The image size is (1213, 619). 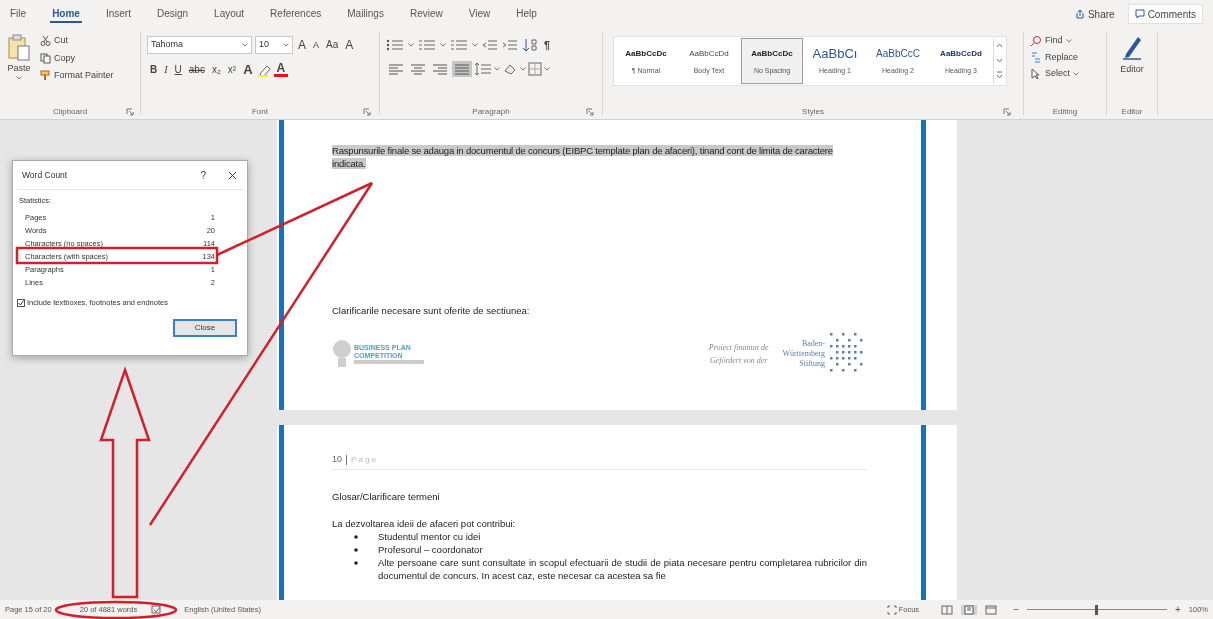 I want to click on multilevel-list-icon, so click(x=459, y=45).